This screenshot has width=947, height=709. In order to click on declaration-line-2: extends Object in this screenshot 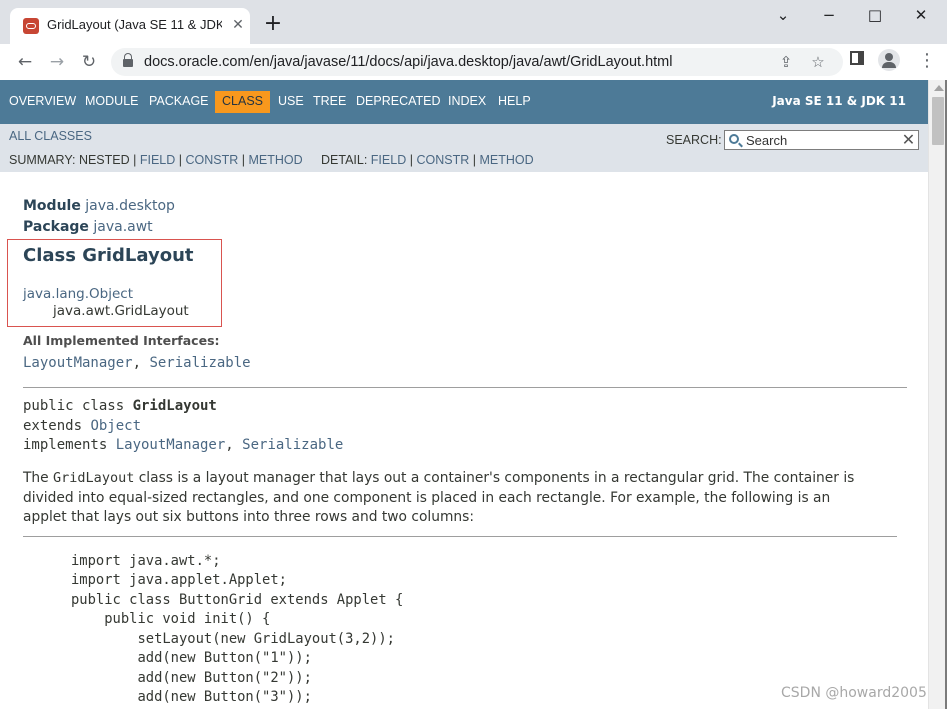, I will do `click(82, 426)`.